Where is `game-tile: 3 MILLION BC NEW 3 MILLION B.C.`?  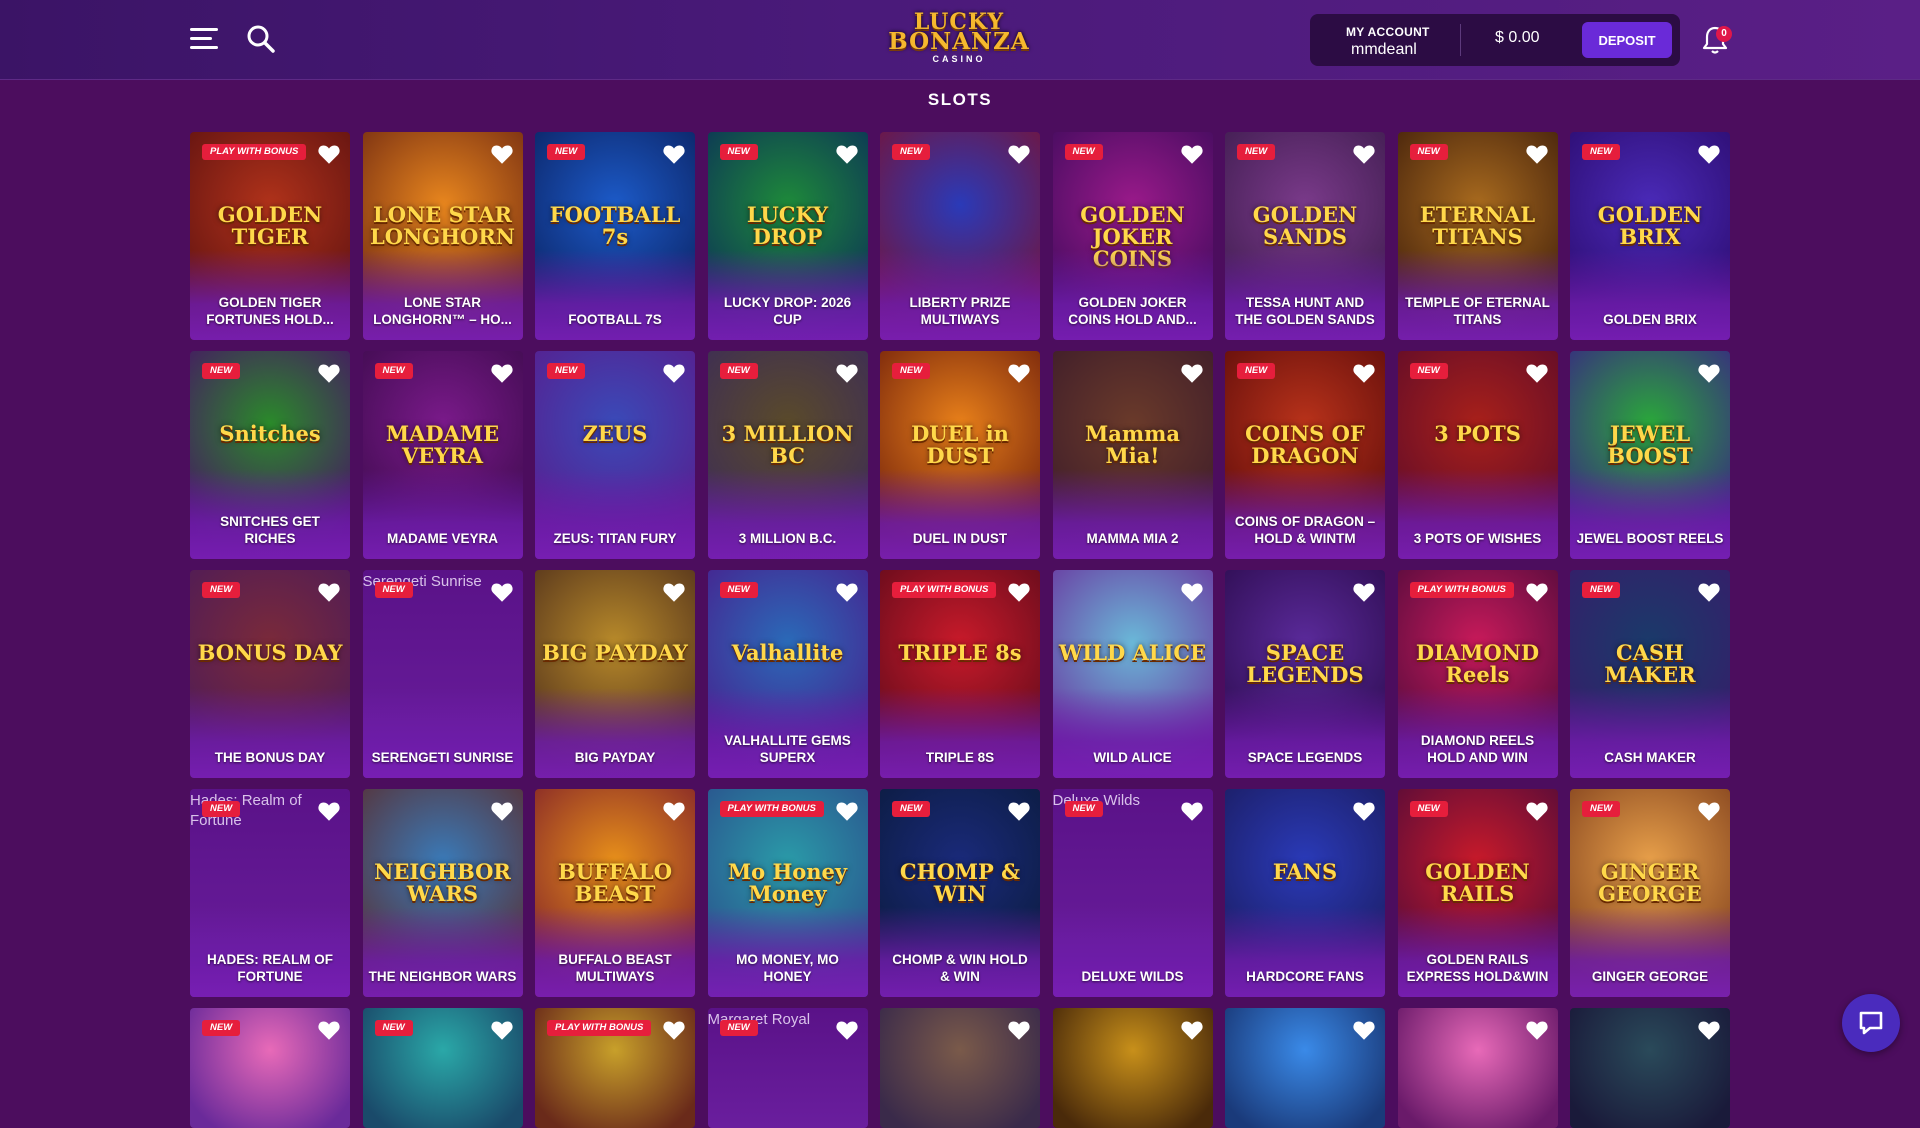
game-tile: 3 MILLION BC NEW 3 MILLION B.C. is located at coordinates (787, 455).